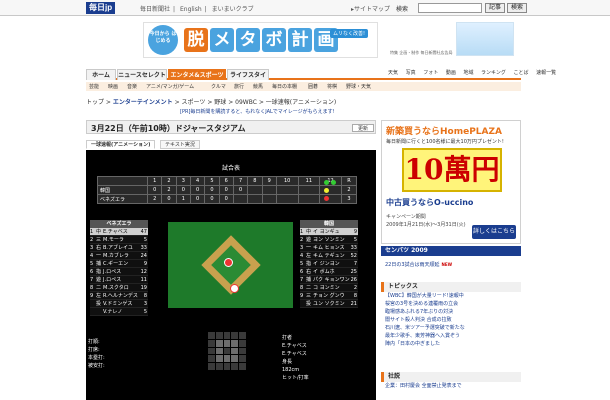 The width and height of the screenshot is (610, 400). I want to click on lineup-row: 4 一 M.カブレラ 24, so click(119, 256).